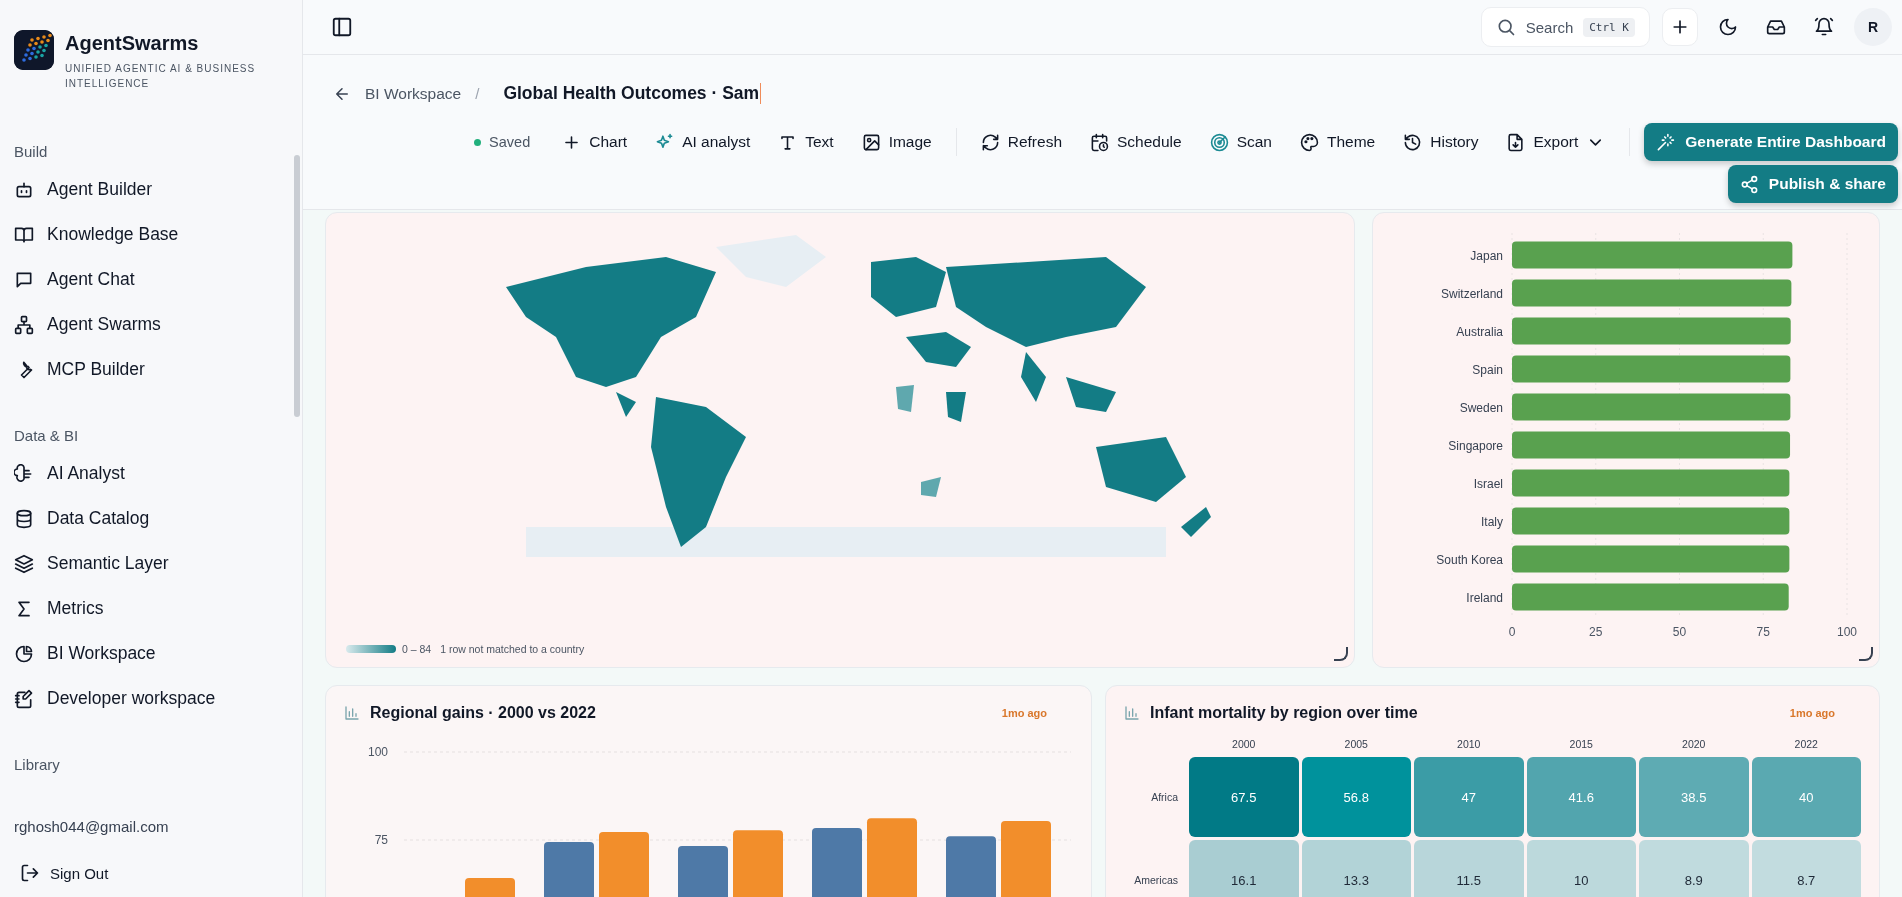 The image size is (1902, 897). What do you see at coordinates (1812, 184) in the screenshot?
I see `publish-share-button: Publish & share` at bounding box center [1812, 184].